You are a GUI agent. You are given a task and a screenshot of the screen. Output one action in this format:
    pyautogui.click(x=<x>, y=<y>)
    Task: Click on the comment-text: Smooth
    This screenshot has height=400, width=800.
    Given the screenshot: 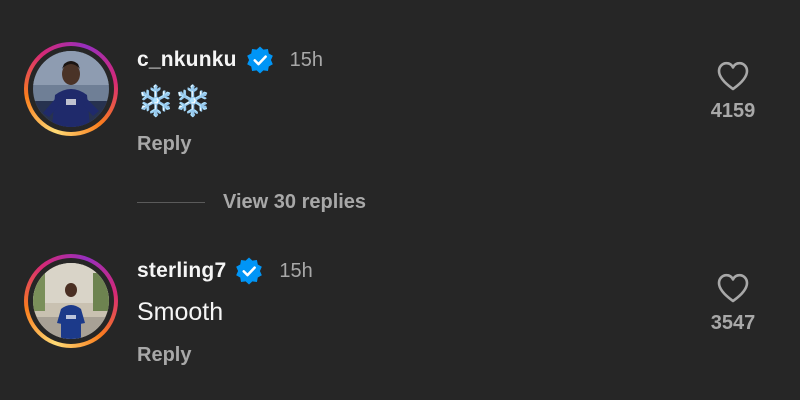 What is the action you would take?
    pyautogui.click(x=180, y=312)
    